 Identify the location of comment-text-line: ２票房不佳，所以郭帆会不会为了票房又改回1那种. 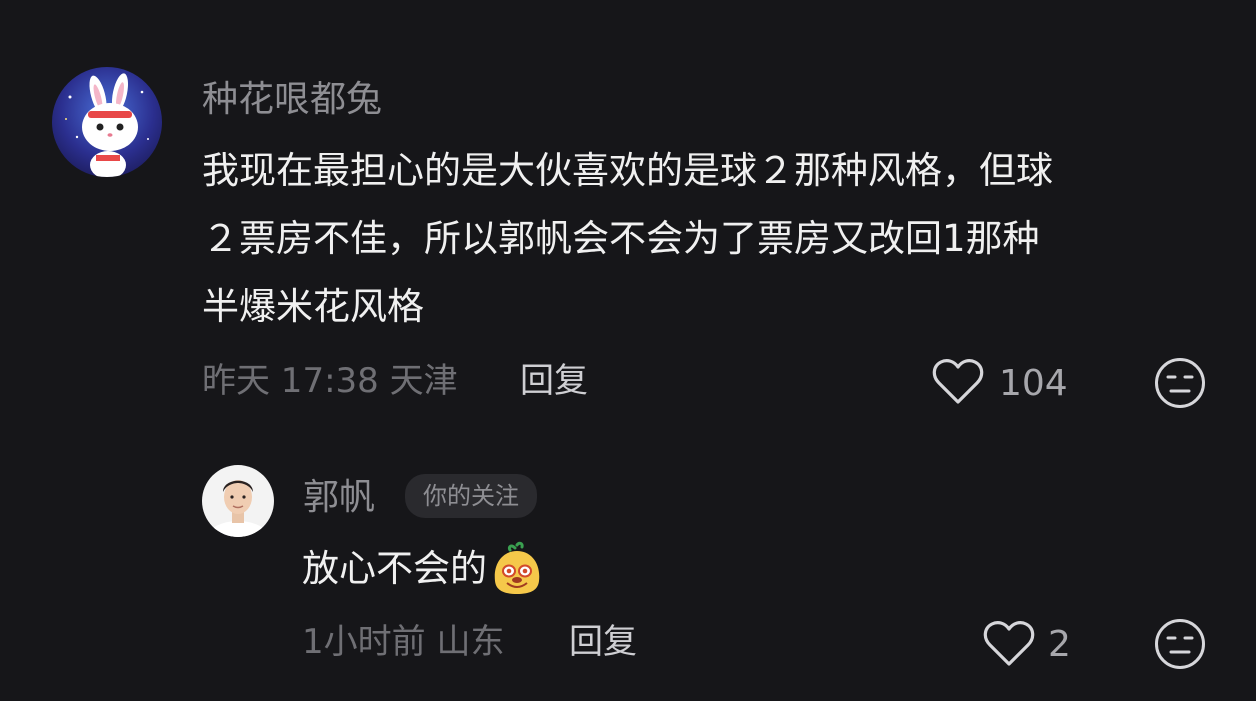
(621, 238).